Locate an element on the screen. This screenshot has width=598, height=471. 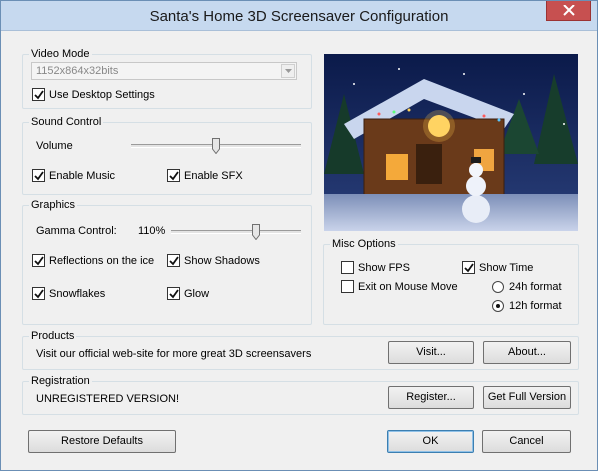
enable-music-checkbox is located at coordinates (38, 175).